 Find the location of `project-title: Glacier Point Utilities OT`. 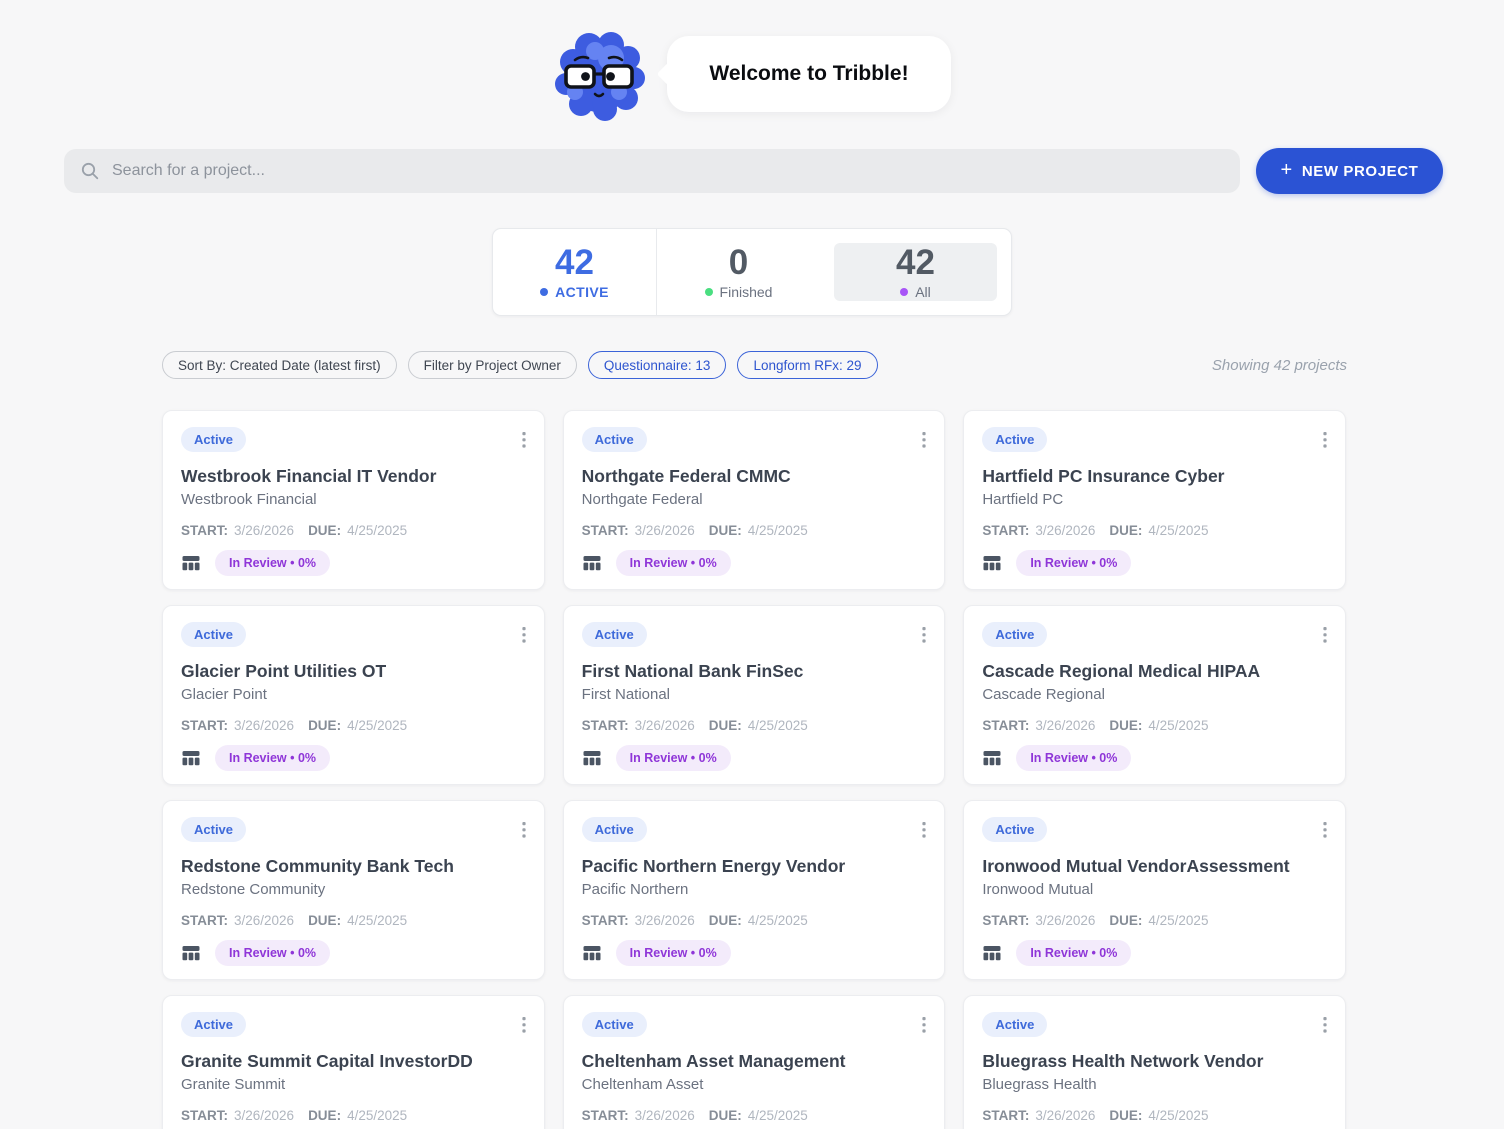

project-title: Glacier Point Utilities OT is located at coordinates (284, 671).